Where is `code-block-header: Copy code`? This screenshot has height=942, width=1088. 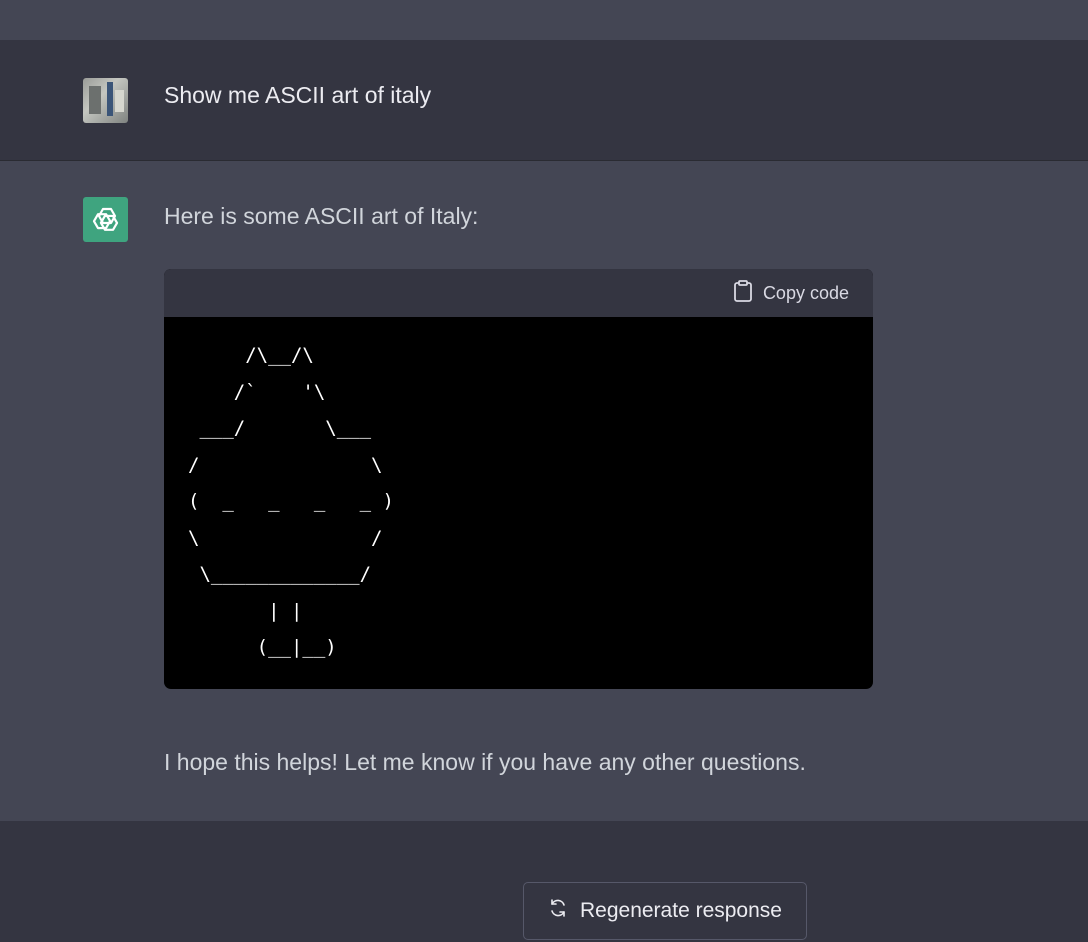 code-block-header: Copy code is located at coordinates (518, 293).